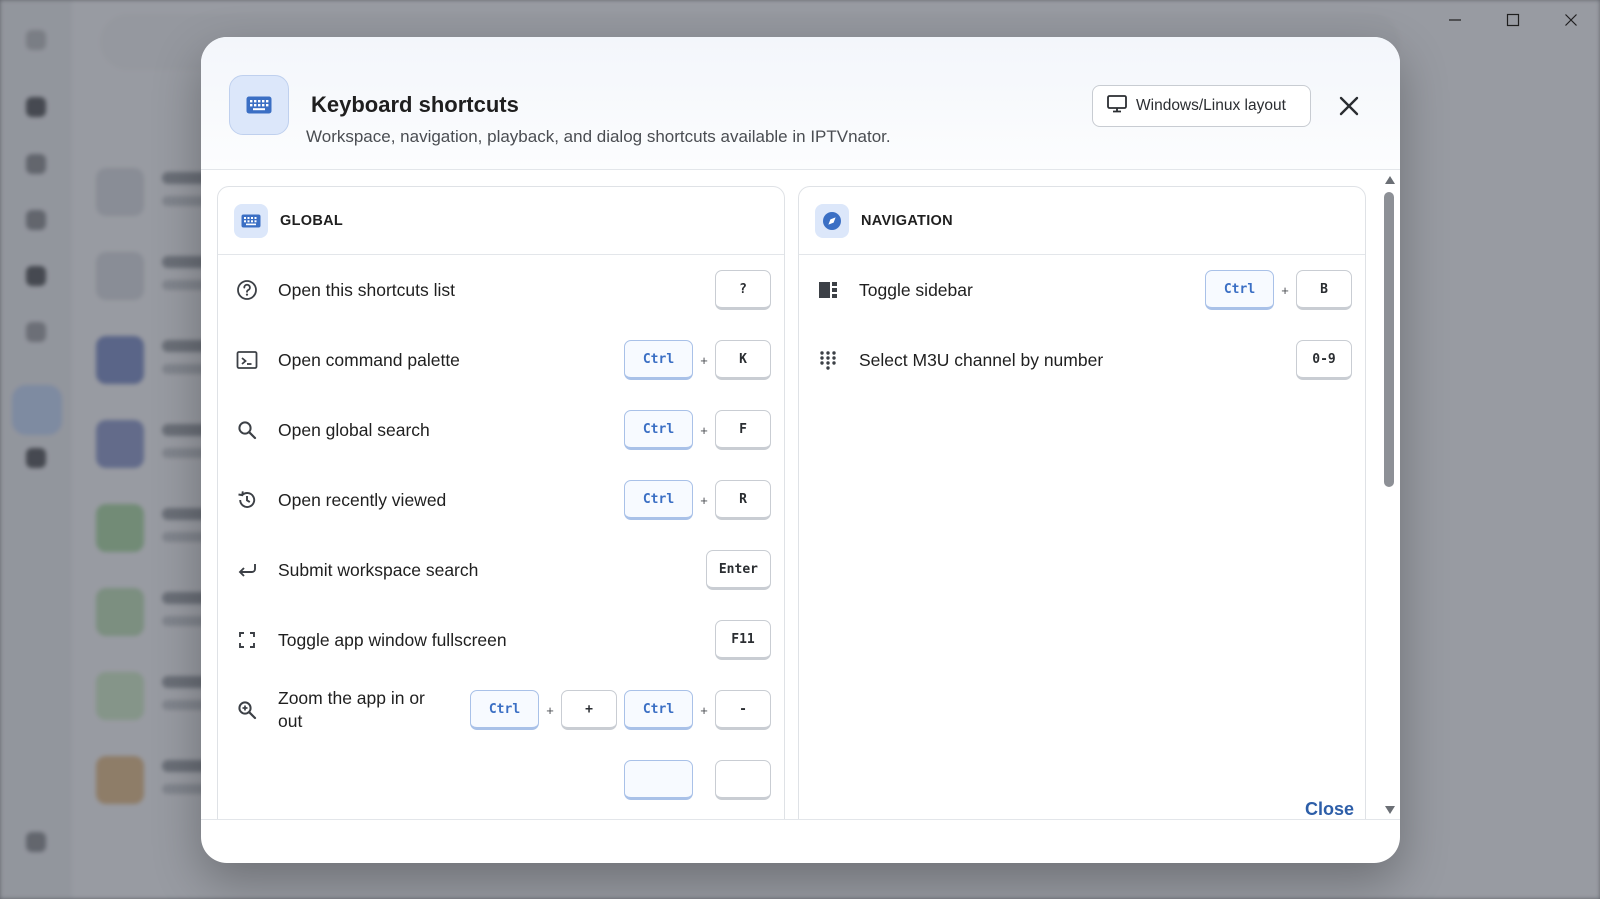 The height and width of the screenshot is (899, 1600). I want to click on close-icon, so click(1349, 106).